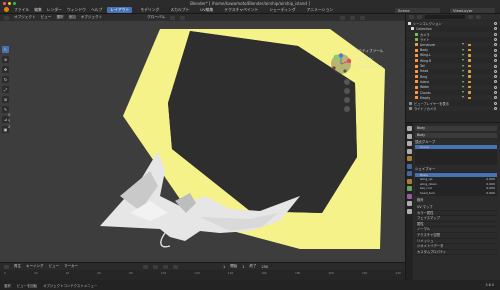  Describe the element at coordinates (490, 193) in the screenshot. I see `shape-key-value: 0.000` at that location.